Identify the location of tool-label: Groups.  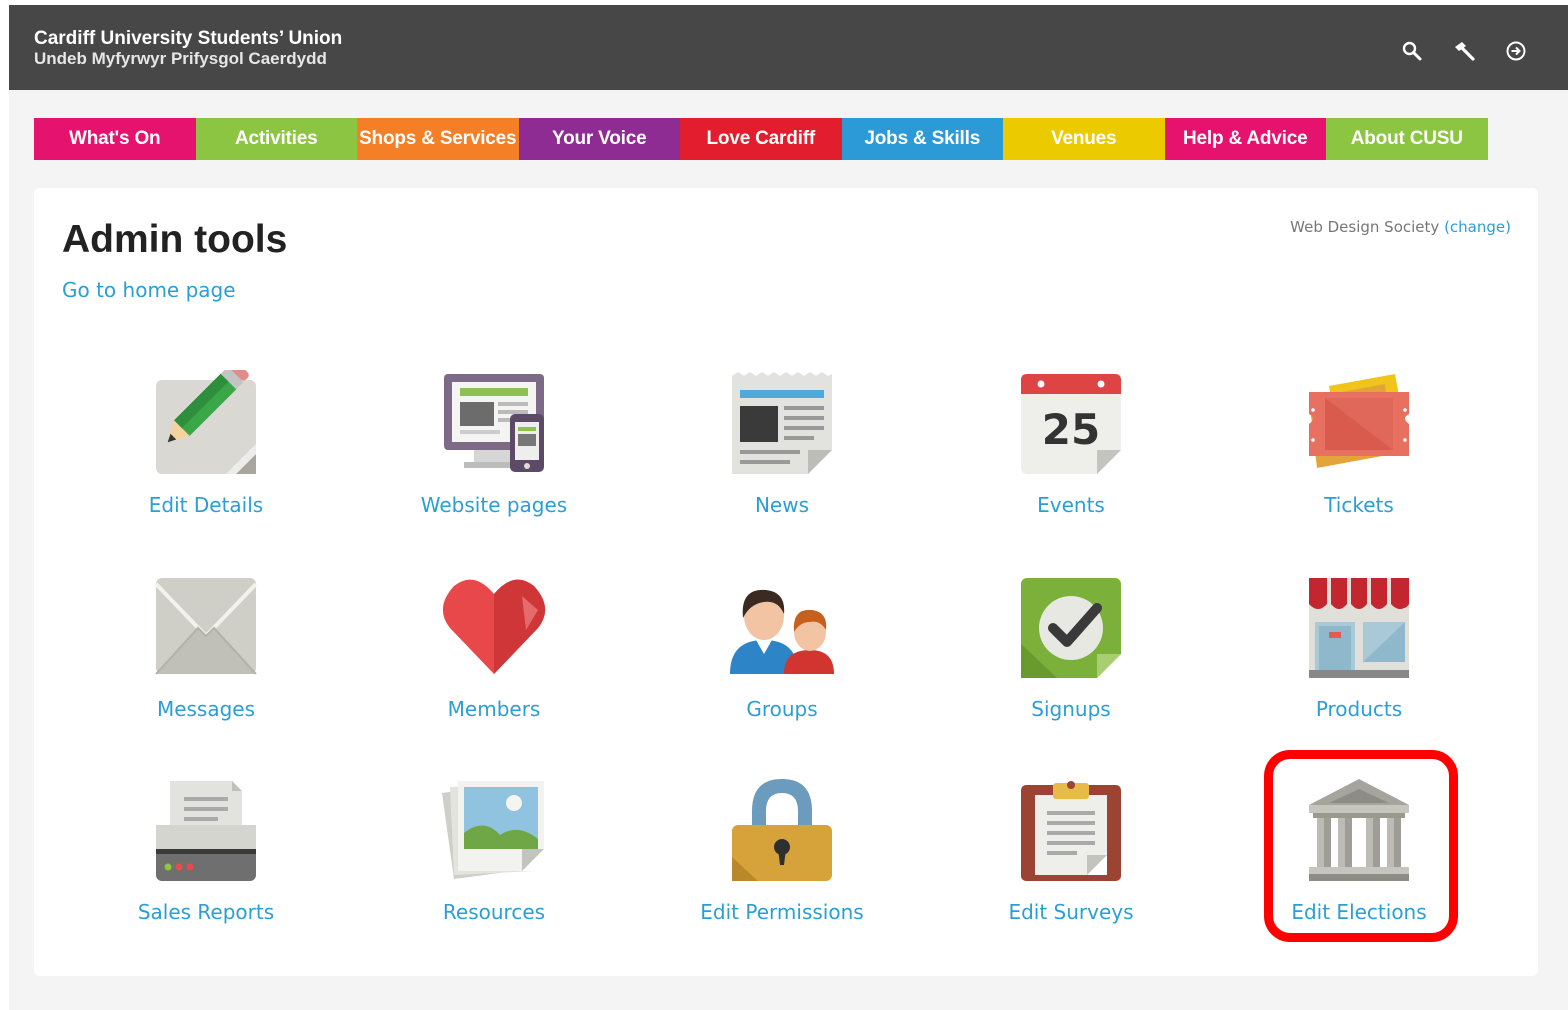
(782, 709).